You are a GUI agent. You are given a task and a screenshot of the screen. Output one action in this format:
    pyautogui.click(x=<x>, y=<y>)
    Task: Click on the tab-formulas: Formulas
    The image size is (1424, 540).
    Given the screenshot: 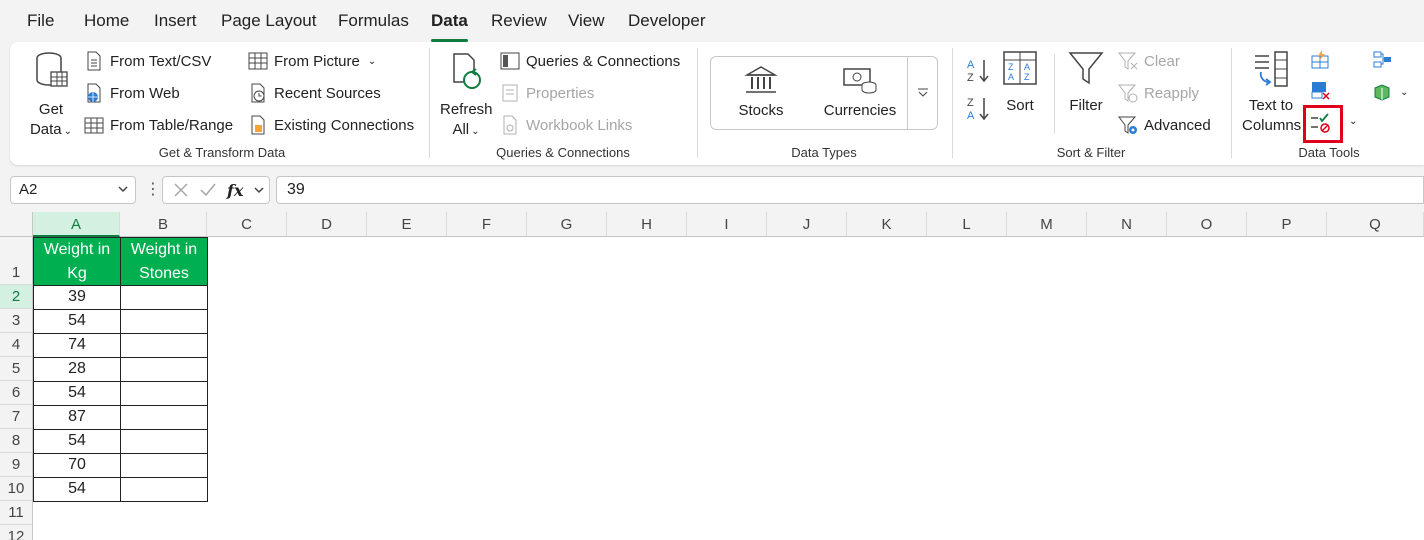 What is the action you would take?
    pyautogui.click(x=373, y=21)
    